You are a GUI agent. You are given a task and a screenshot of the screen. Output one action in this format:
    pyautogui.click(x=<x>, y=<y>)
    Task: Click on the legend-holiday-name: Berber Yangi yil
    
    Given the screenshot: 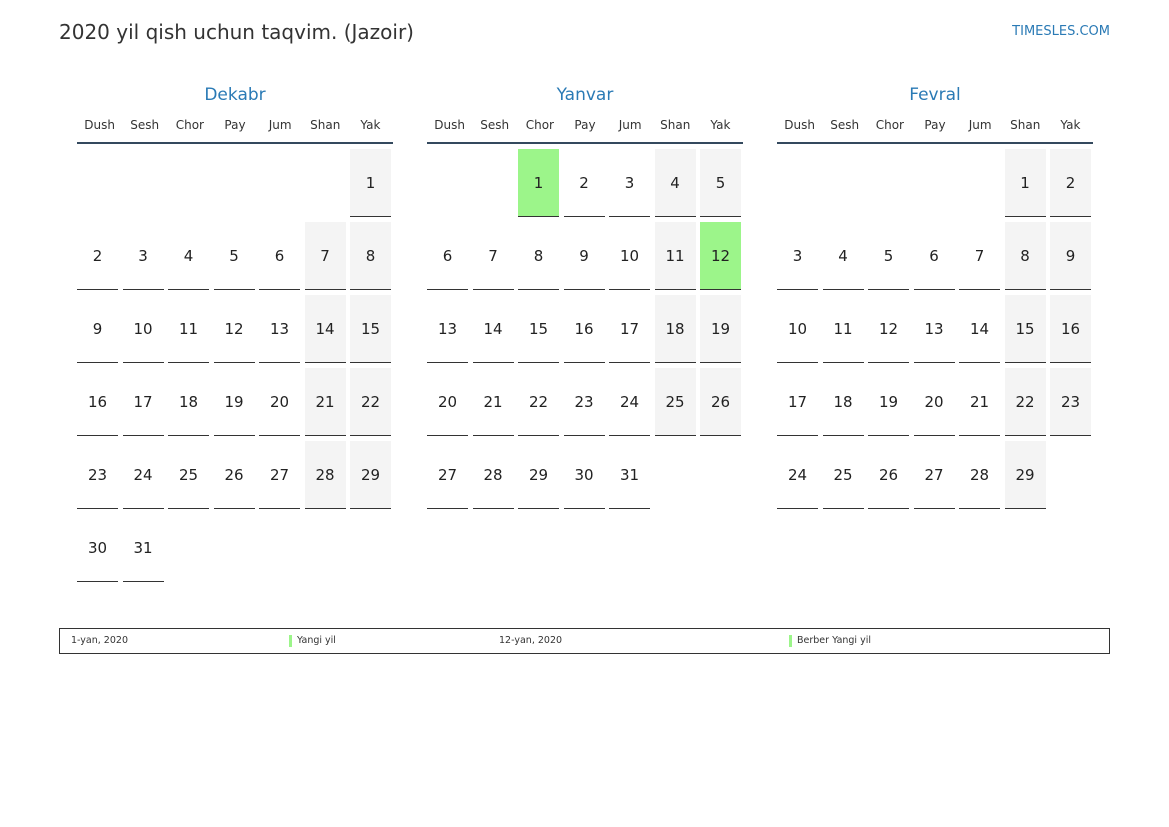 What is the action you would take?
    pyautogui.click(x=834, y=640)
    